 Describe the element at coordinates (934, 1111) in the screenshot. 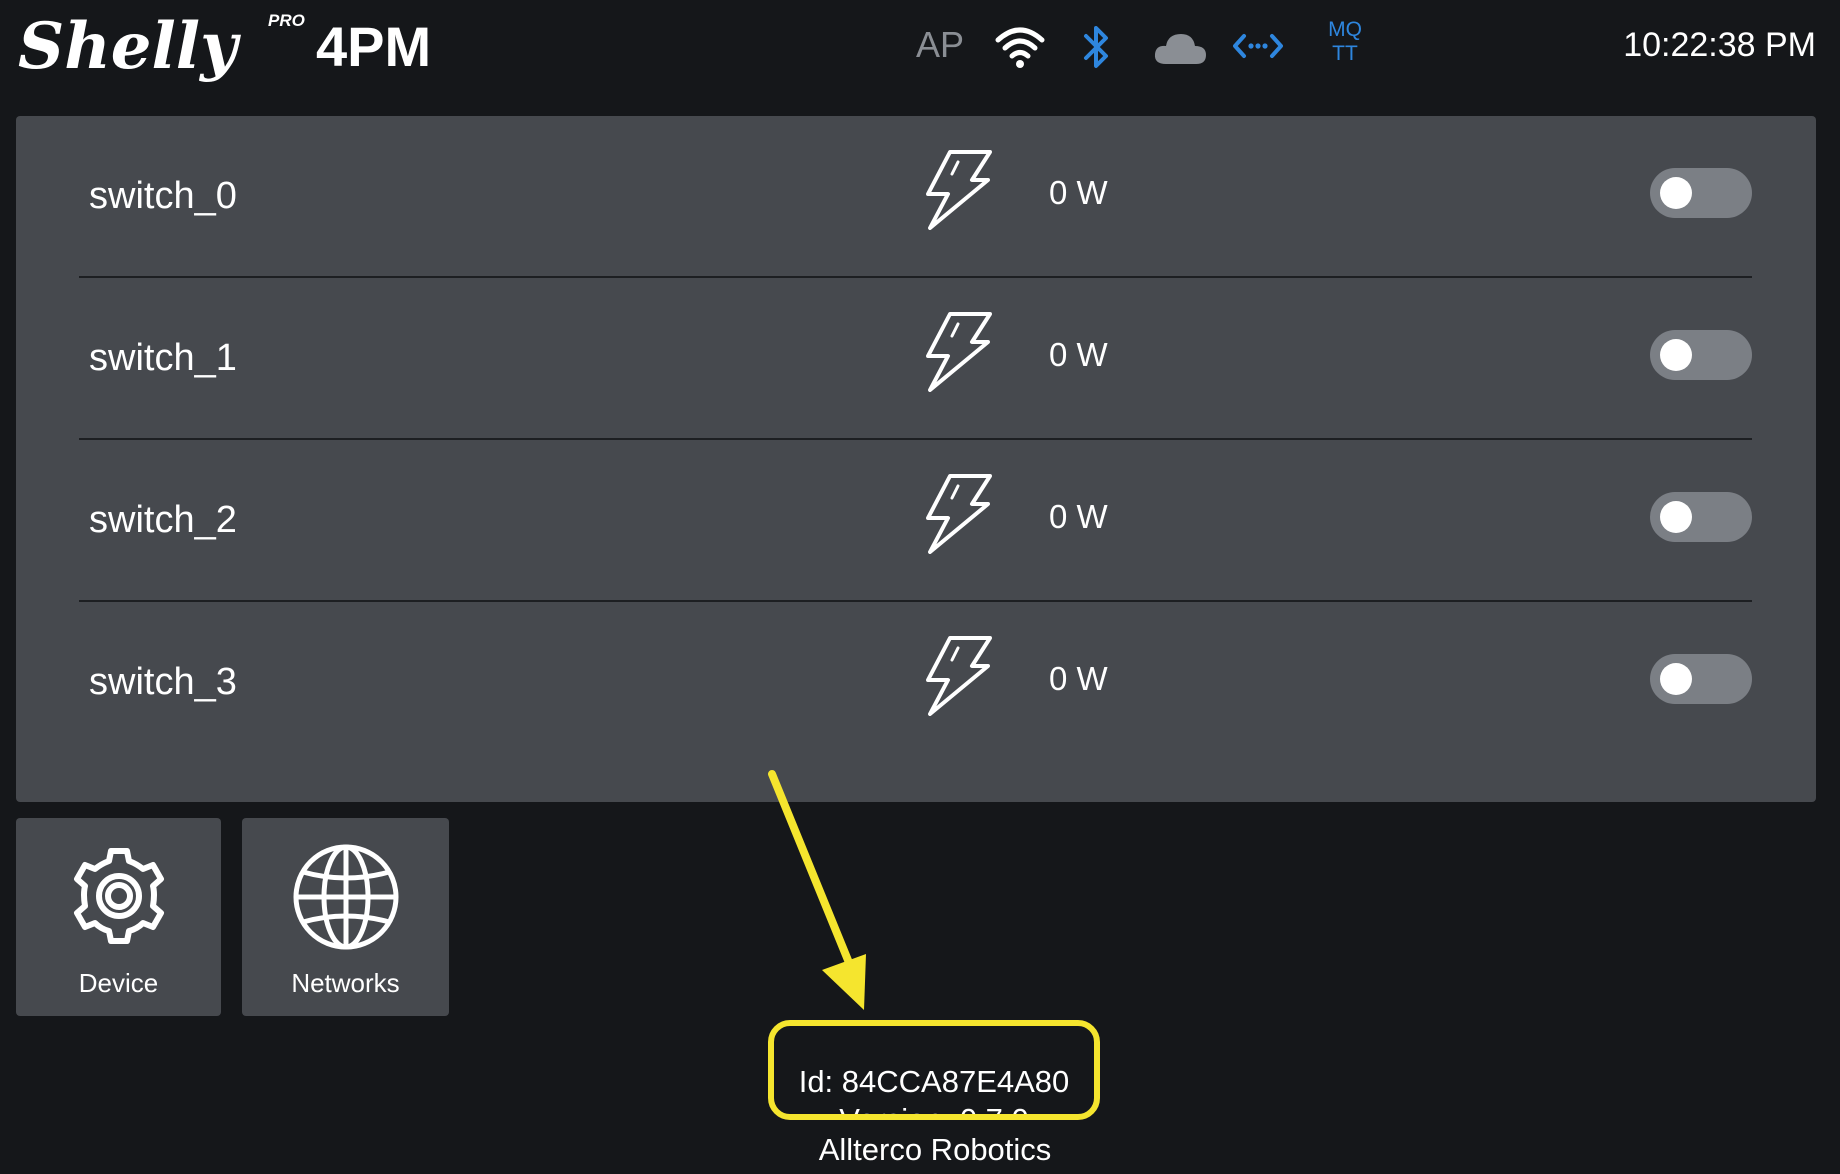

I see `firmware-version: Version: 0.7.0` at that location.